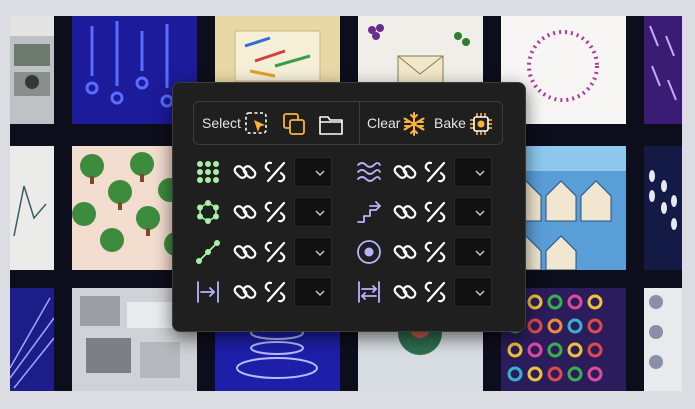  I want to click on select-label: Select, so click(221, 123).